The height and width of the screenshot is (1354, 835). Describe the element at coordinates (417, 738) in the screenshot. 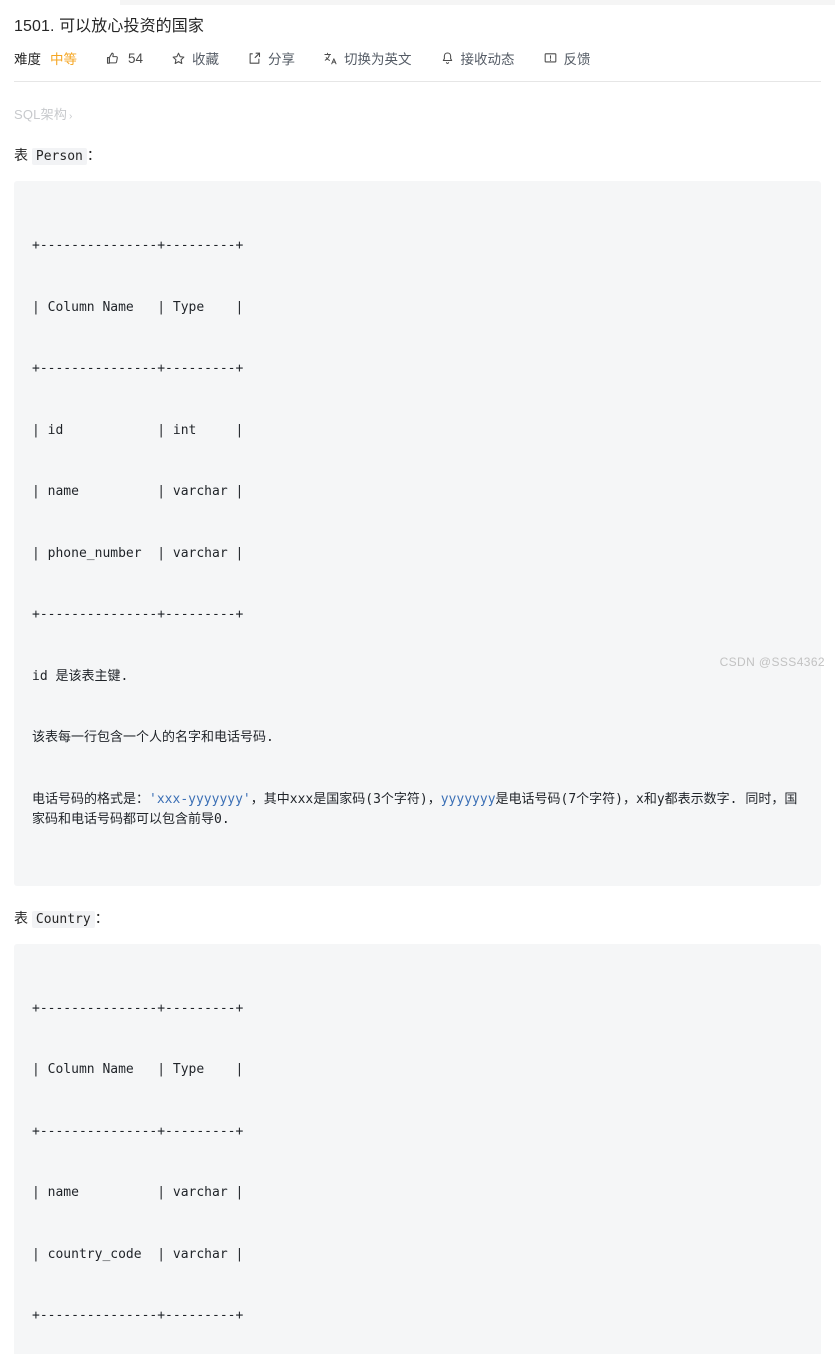

I see `schema-note: 该表每一行包含一个人的名字和电话号码.` at that location.